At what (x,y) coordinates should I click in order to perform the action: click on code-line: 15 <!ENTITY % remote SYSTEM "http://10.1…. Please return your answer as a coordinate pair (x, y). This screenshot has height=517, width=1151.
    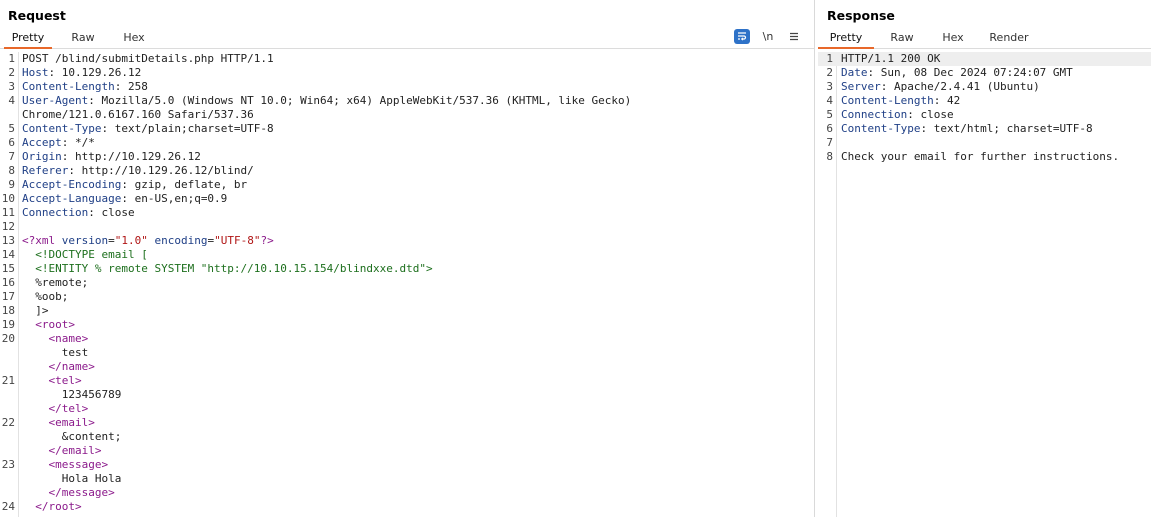
    Looking at the image, I should click on (407, 269).